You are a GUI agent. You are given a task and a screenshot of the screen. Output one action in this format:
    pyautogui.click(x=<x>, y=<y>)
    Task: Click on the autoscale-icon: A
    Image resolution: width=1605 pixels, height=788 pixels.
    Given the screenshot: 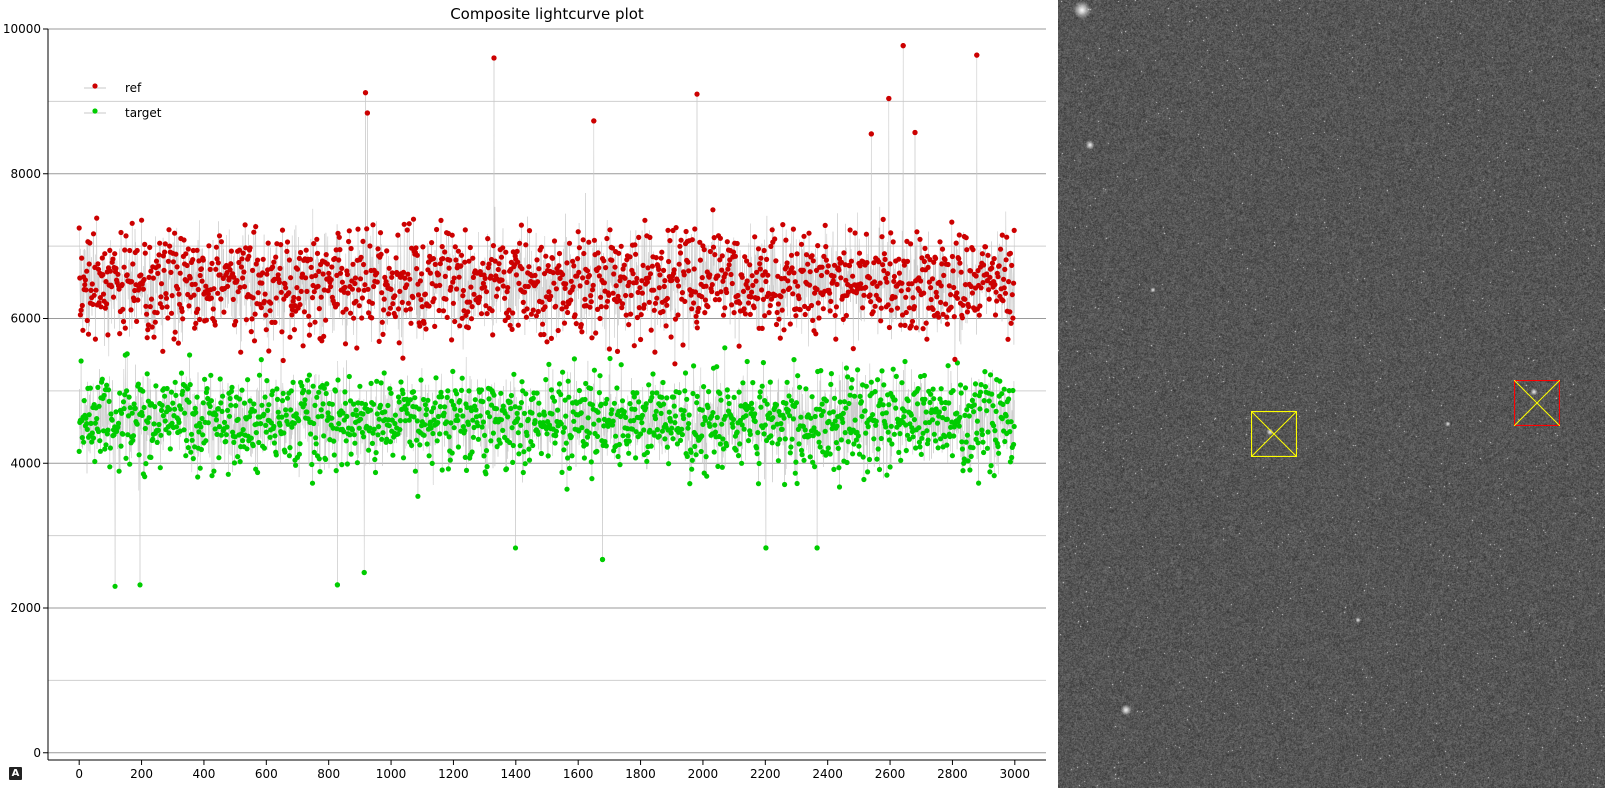 What is the action you would take?
    pyautogui.click(x=15, y=773)
    